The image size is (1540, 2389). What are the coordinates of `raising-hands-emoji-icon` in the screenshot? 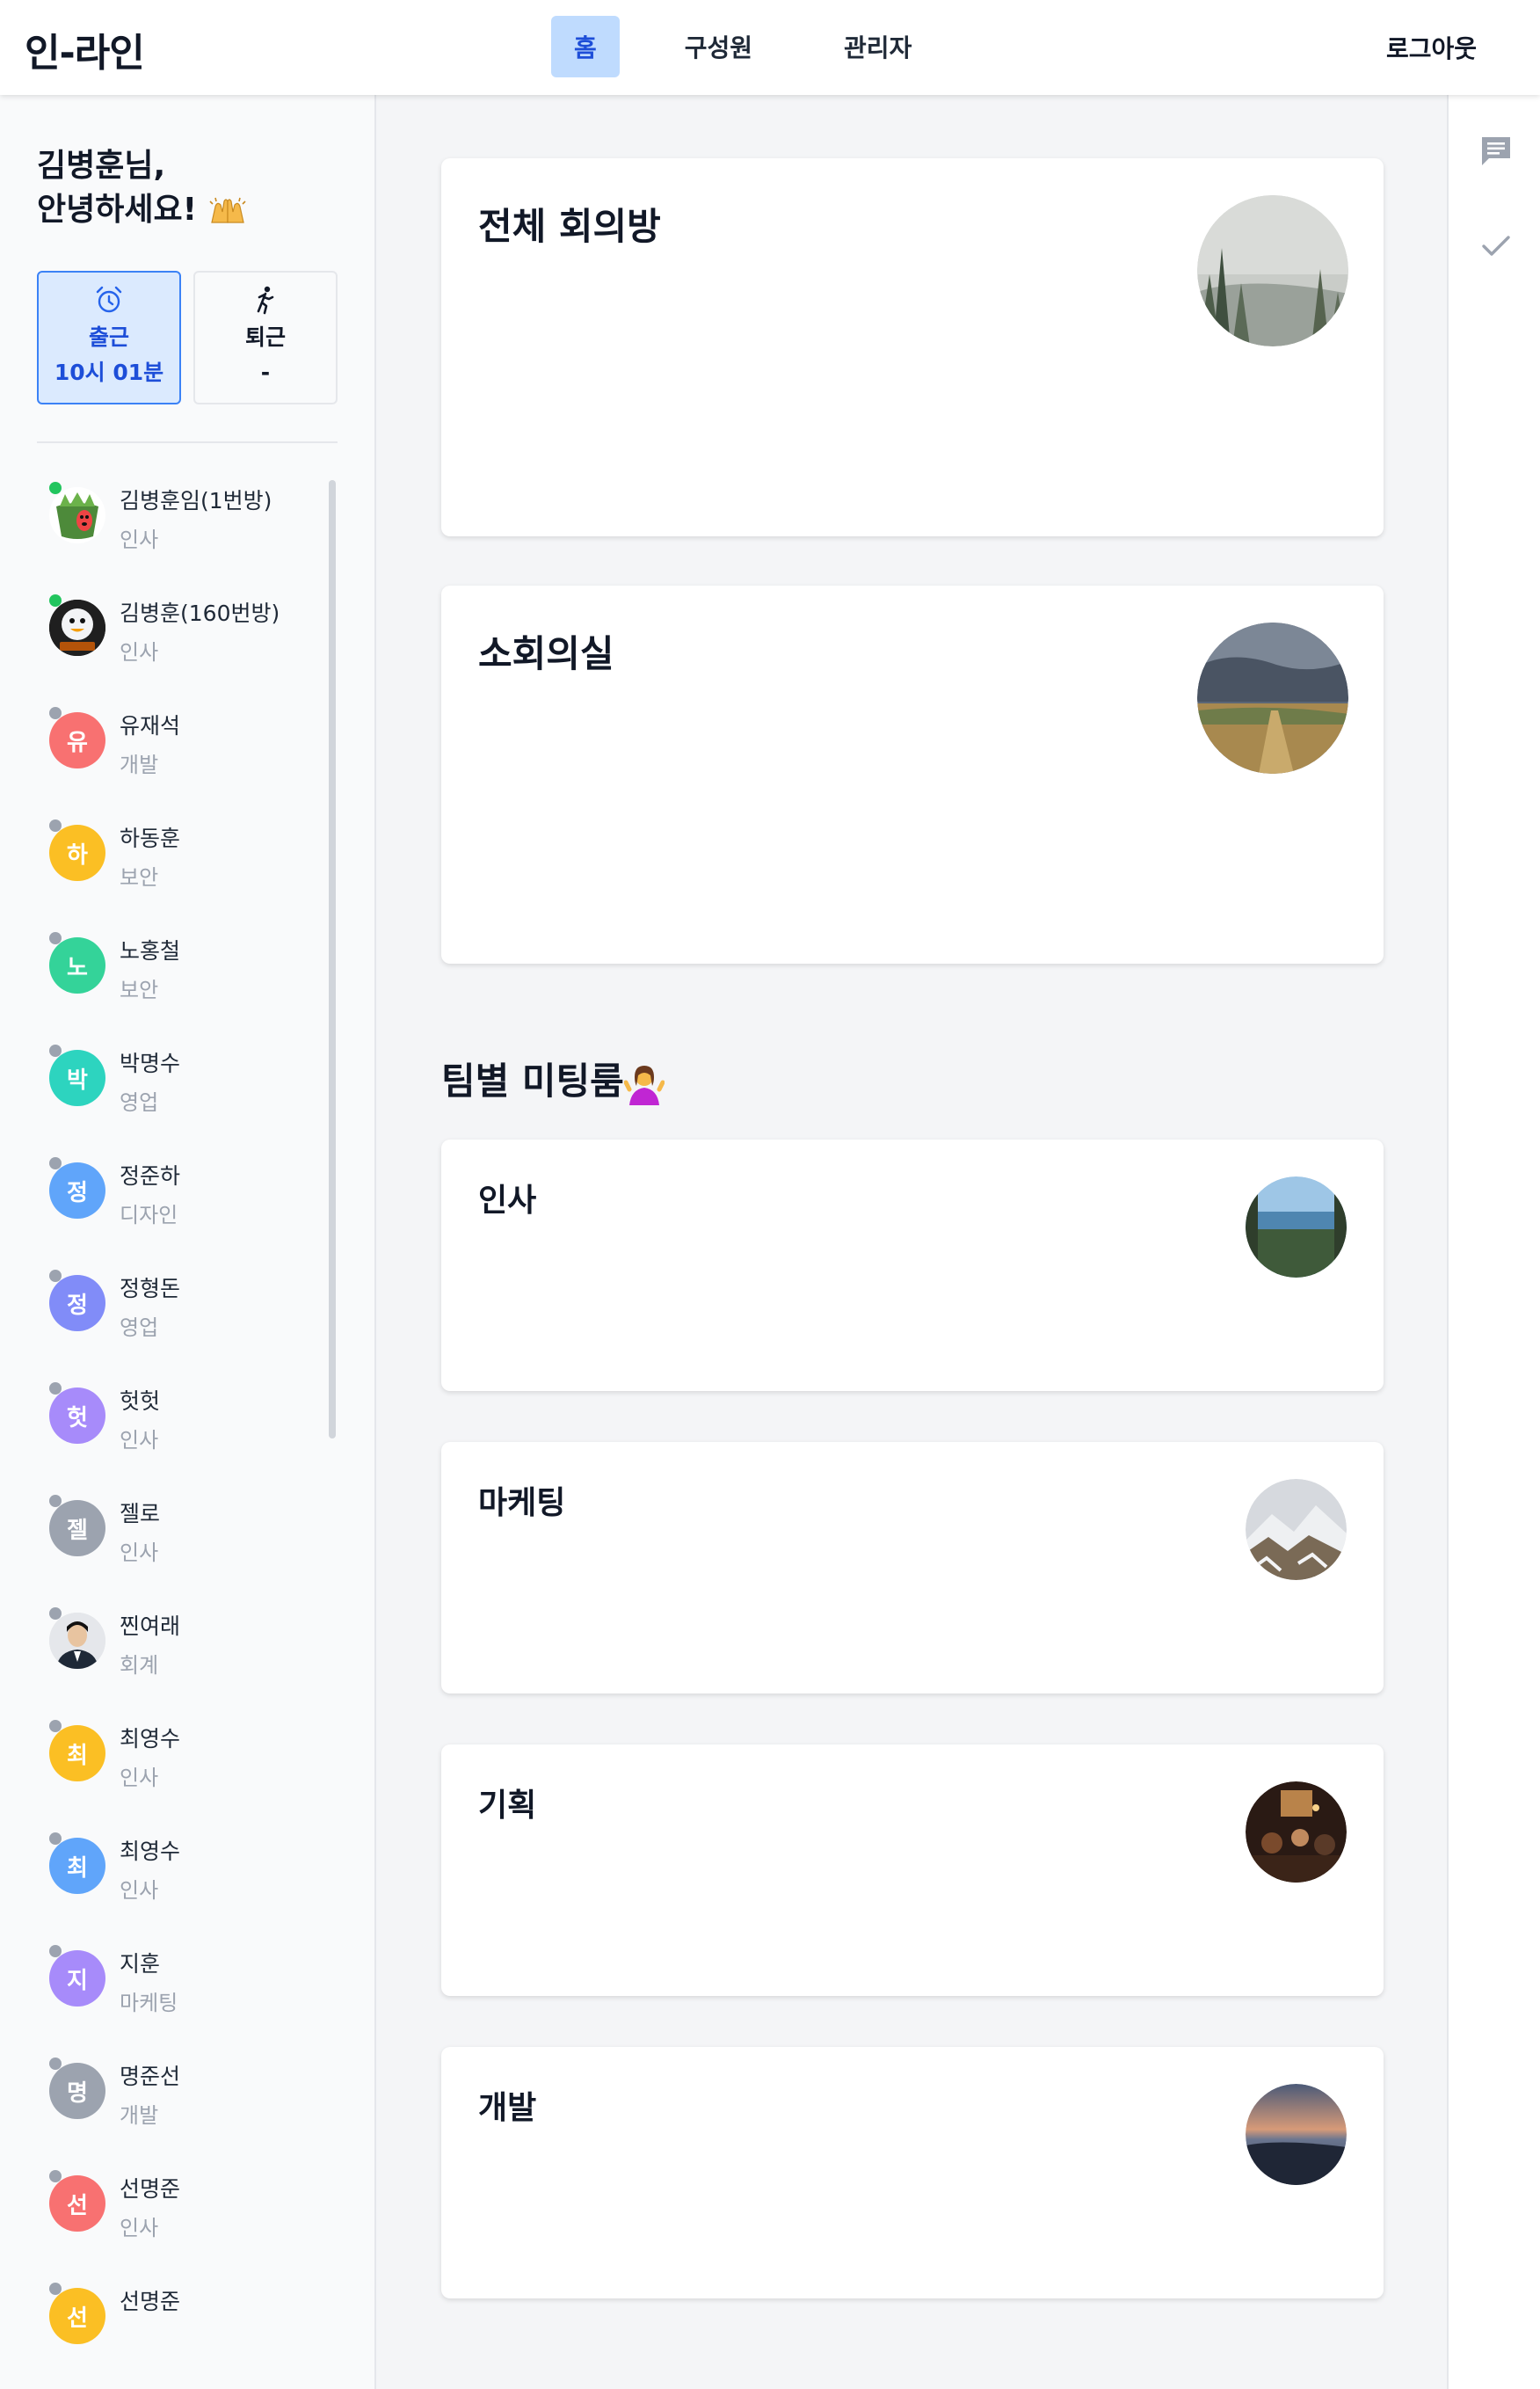 It's located at (227, 210).